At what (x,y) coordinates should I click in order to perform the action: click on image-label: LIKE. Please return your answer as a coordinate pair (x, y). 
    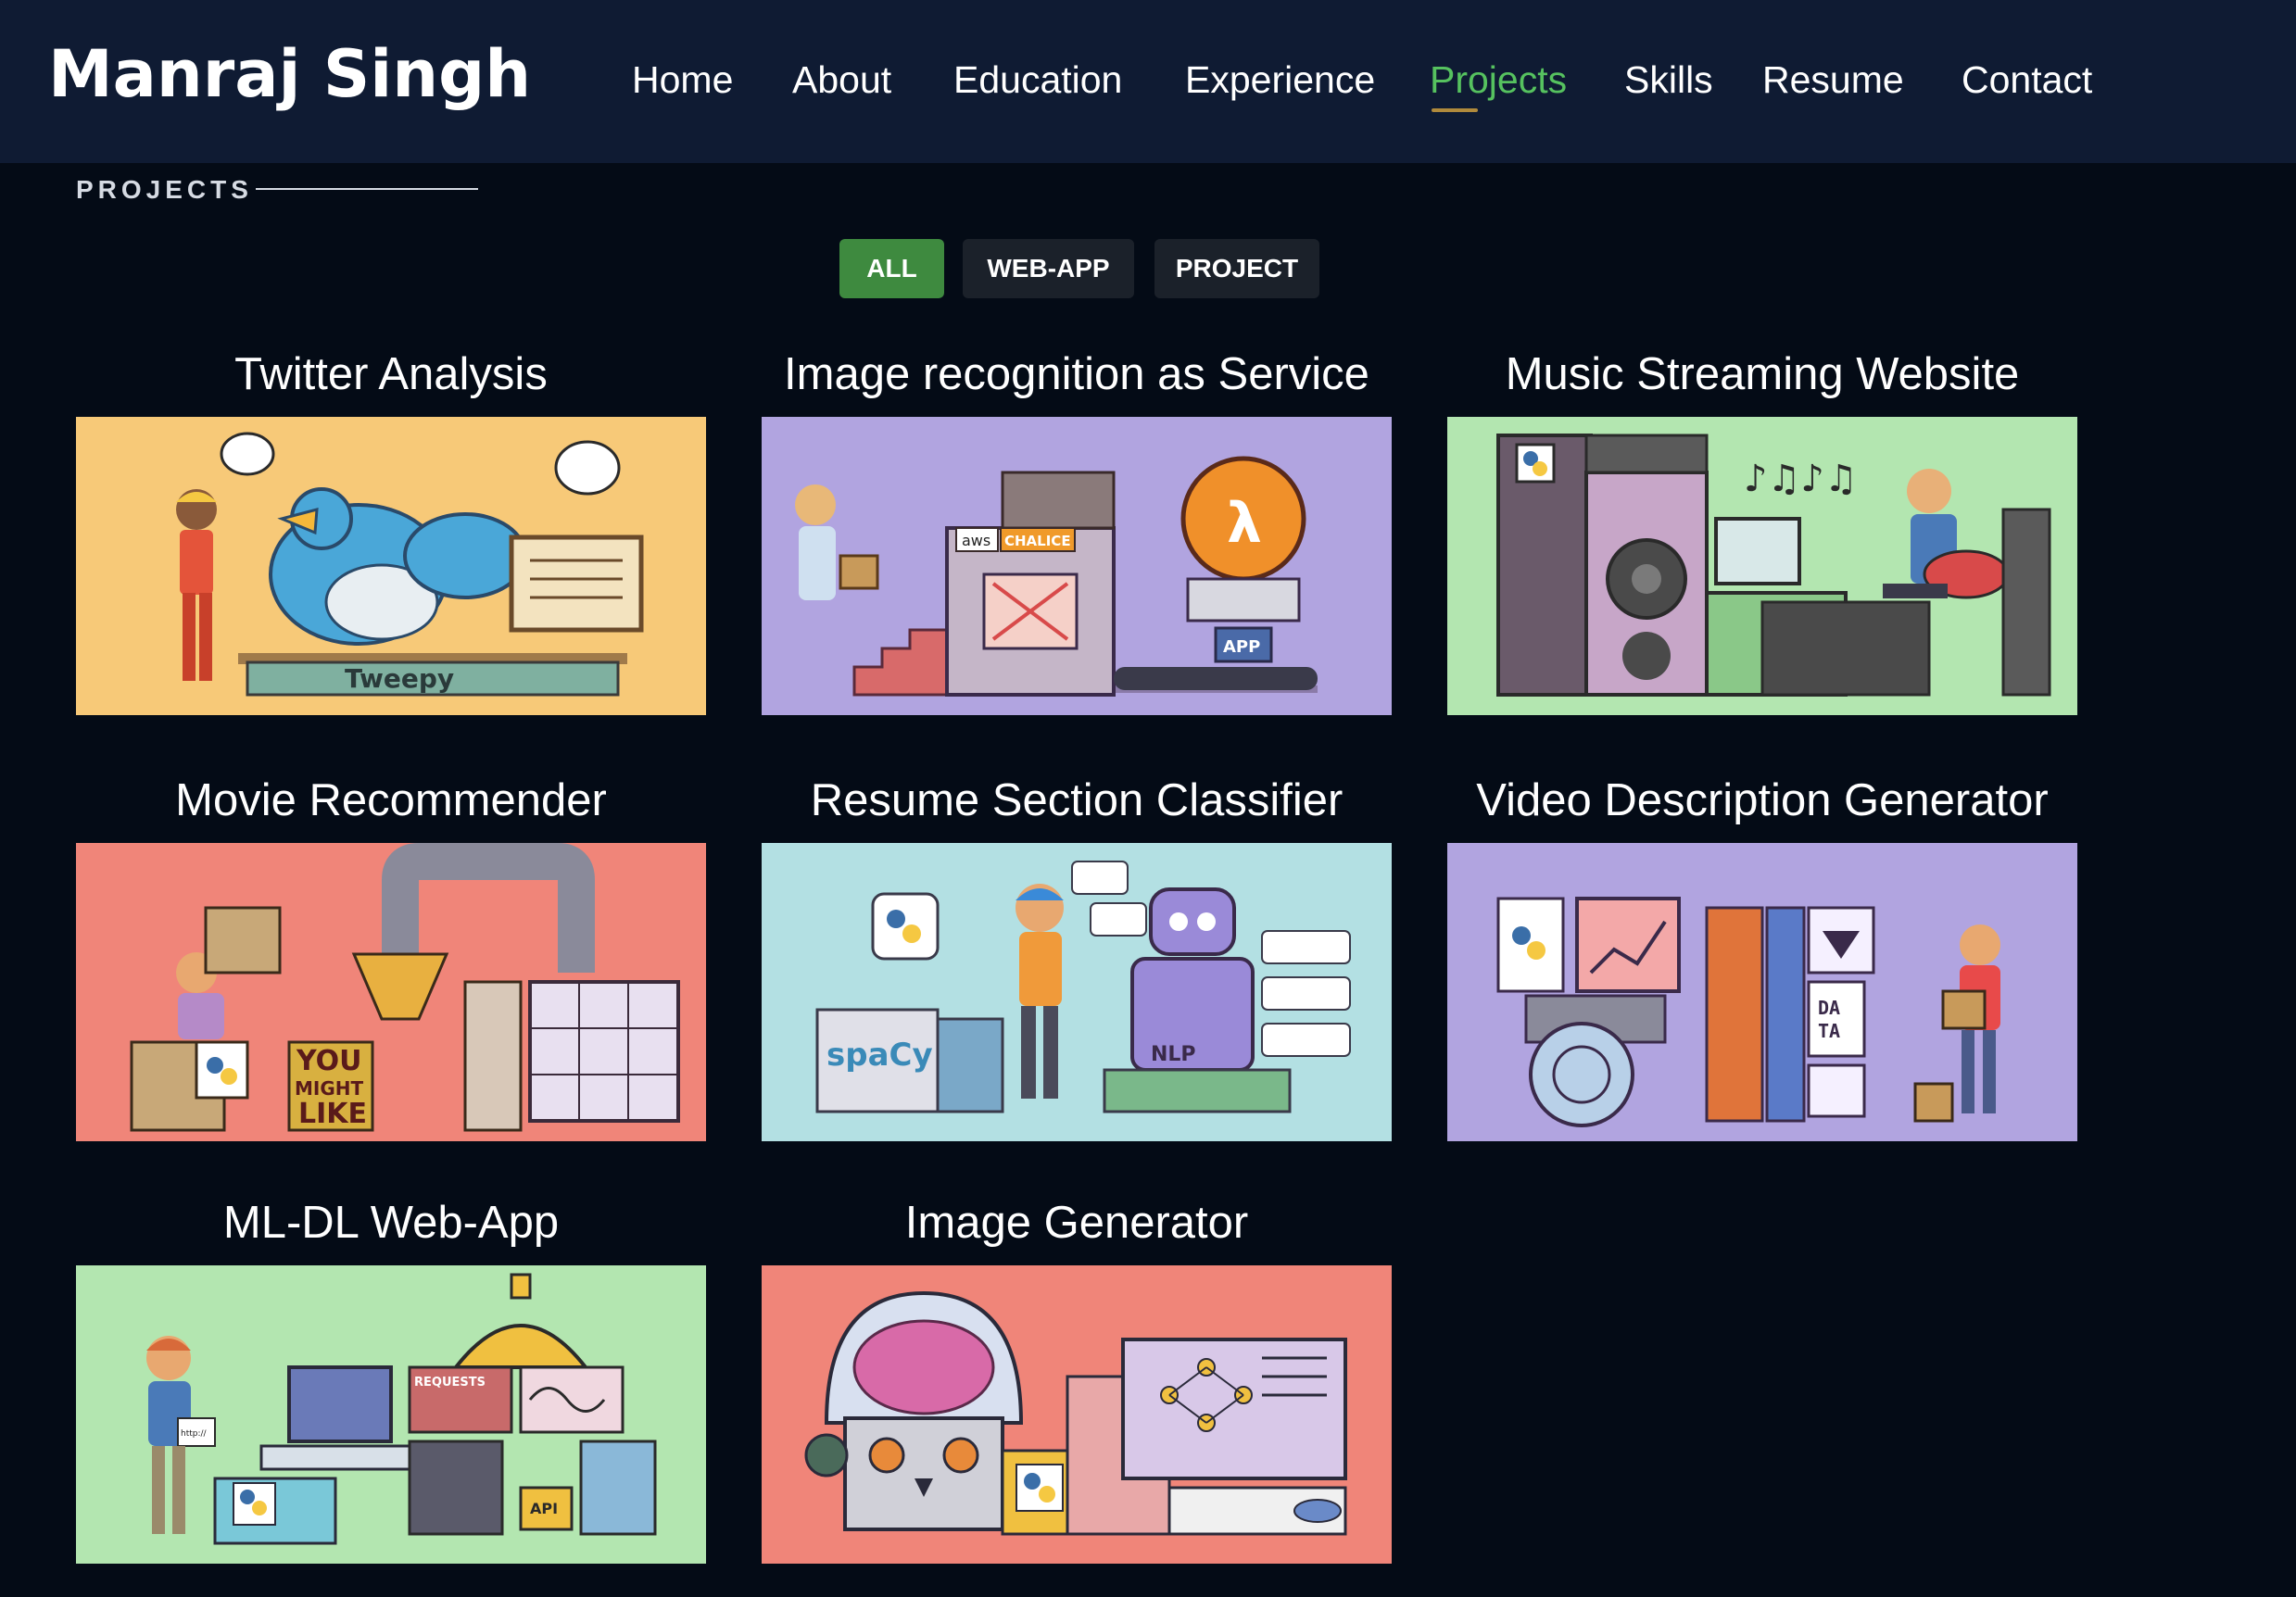
    Looking at the image, I should click on (332, 1114).